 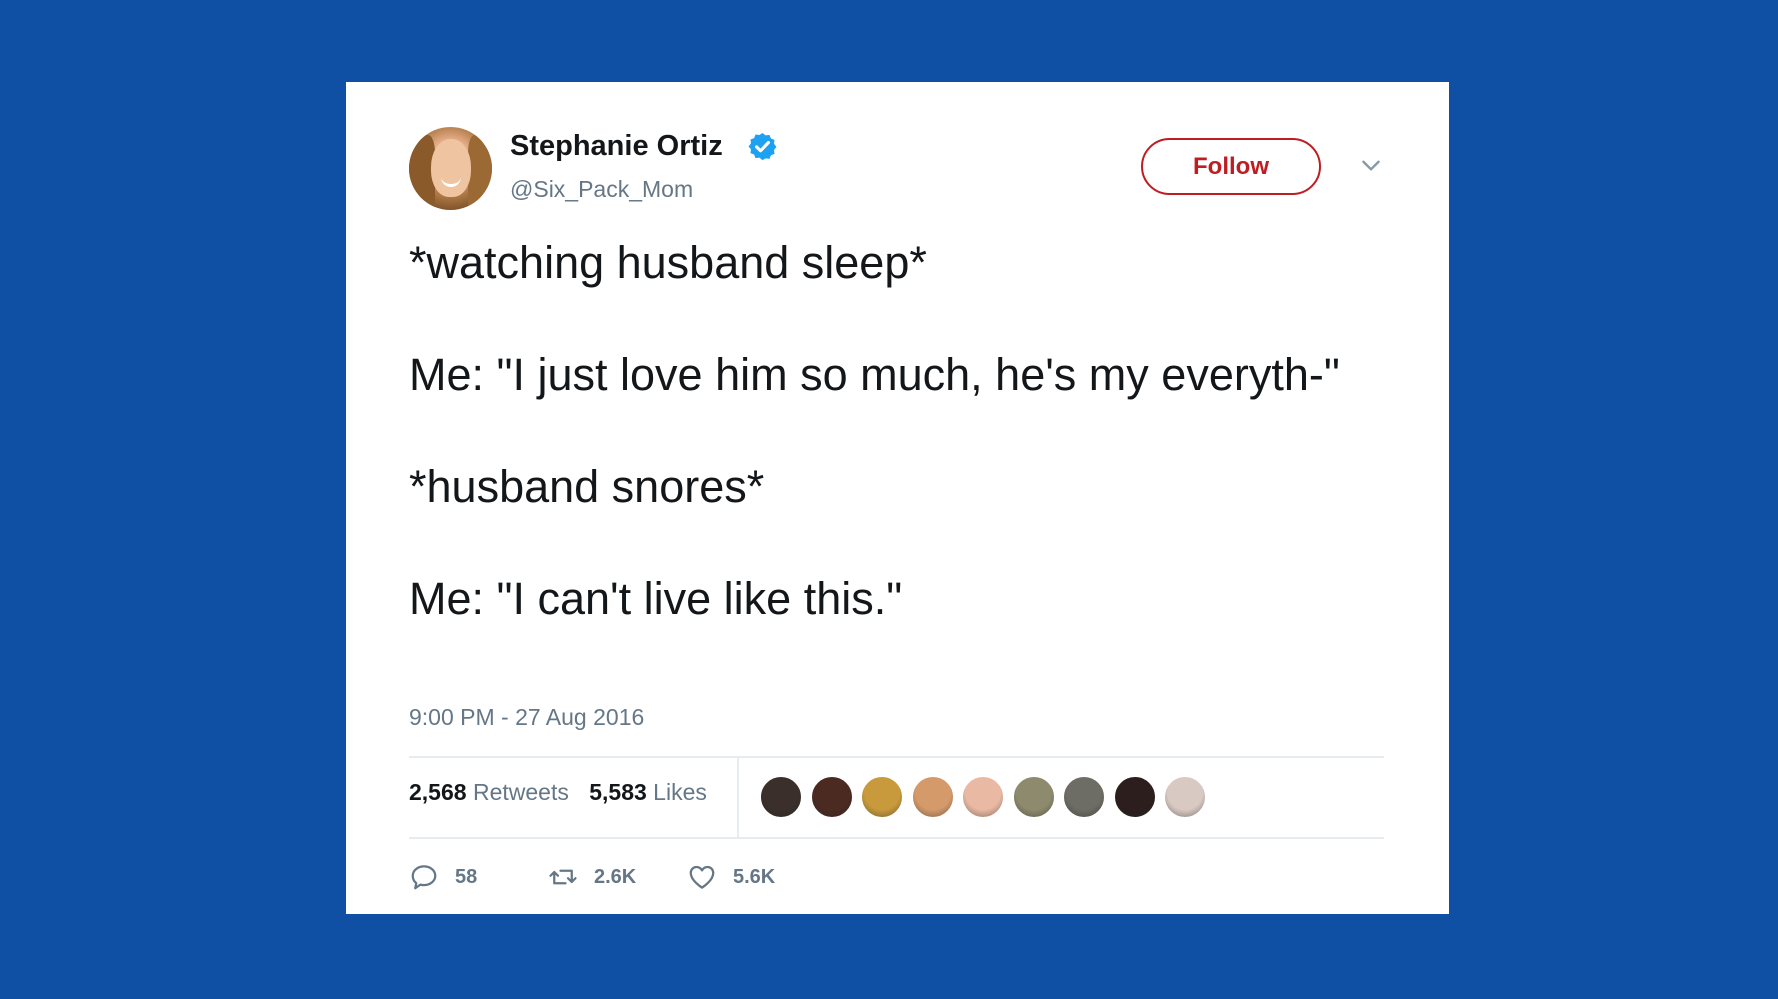 I want to click on likes-stat: 5,583 Likes, so click(x=648, y=792).